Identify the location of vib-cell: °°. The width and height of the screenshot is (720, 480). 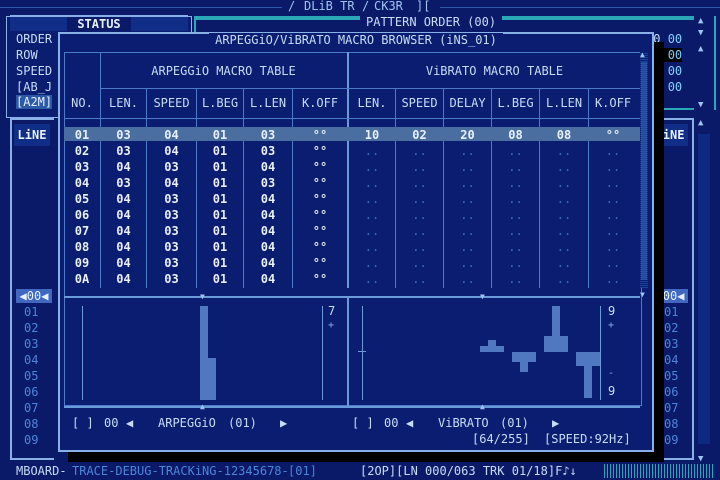
(613, 135).